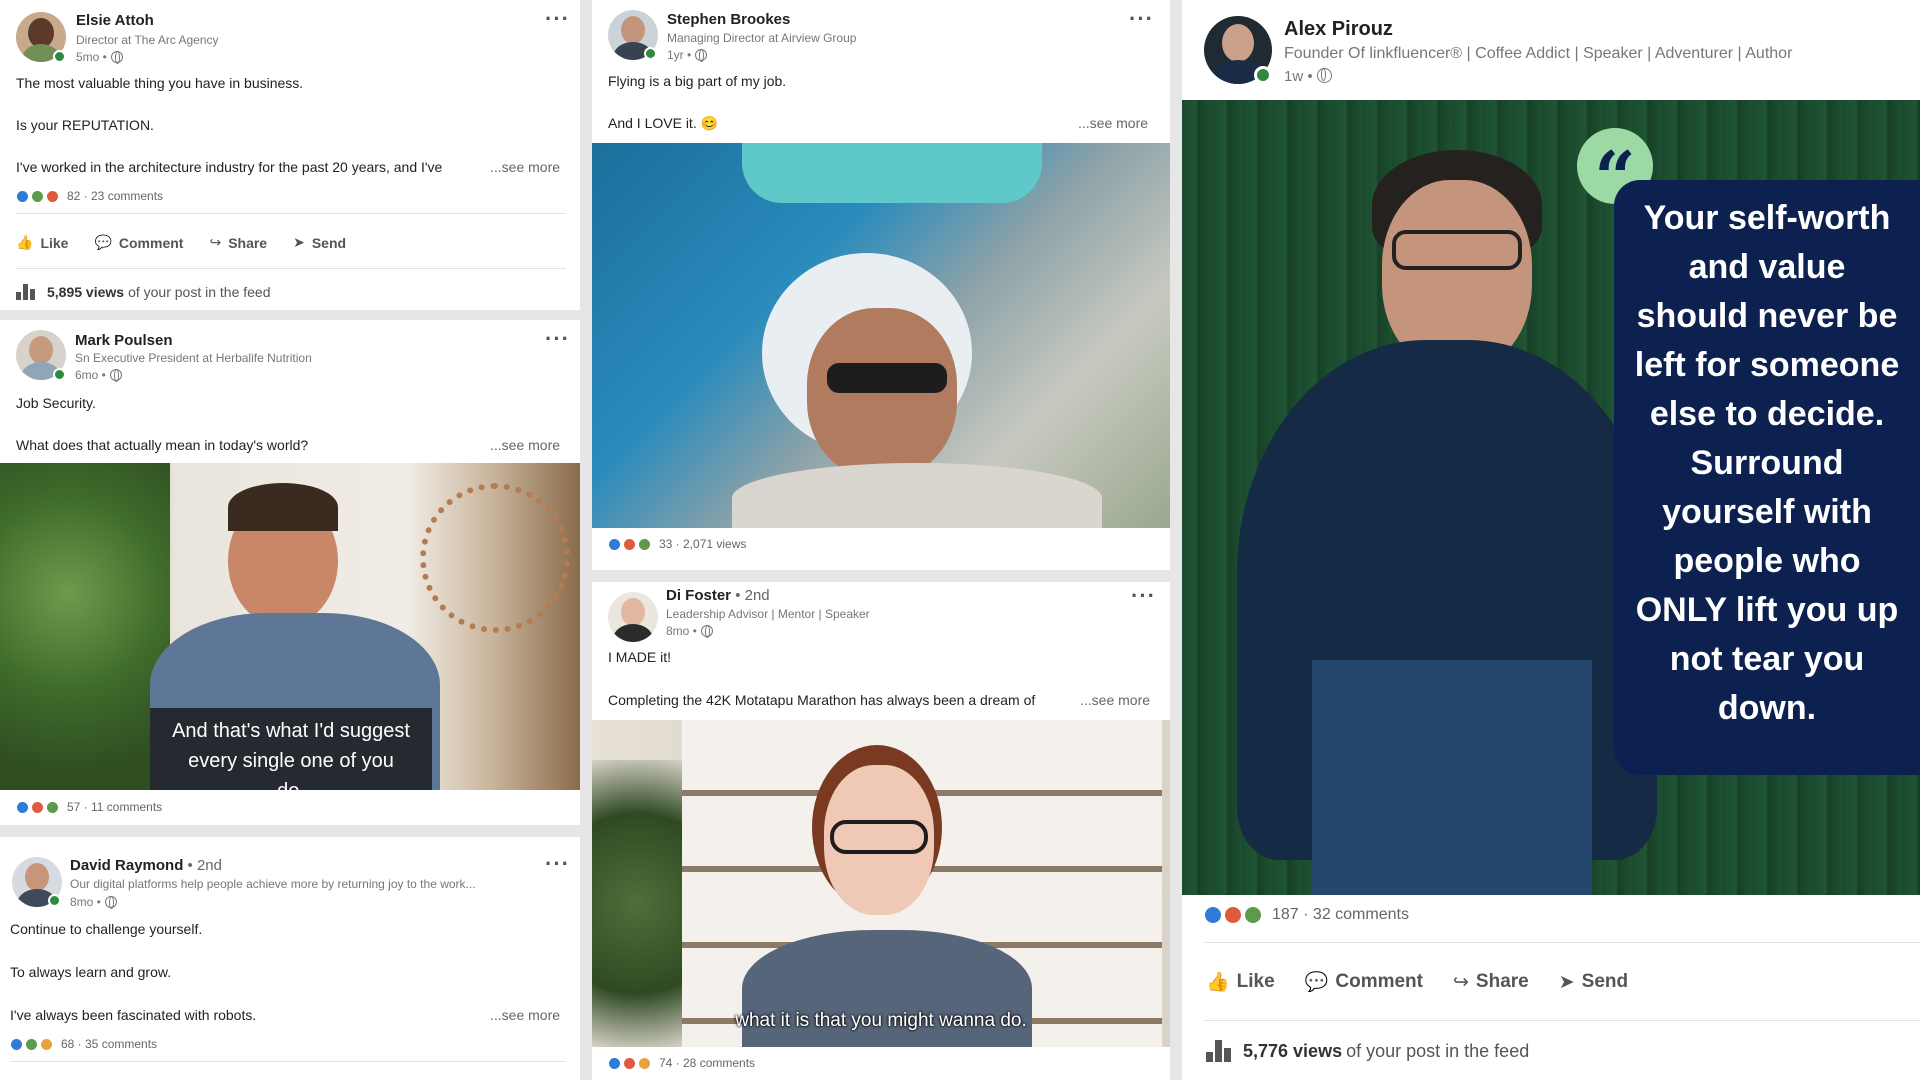 Image resolution: width=1920 pixels, height=1080 pixels. What do you see at coordinates (89, 807) in the screenshot?
I see `reactions-summary: 57 · 11 comments` at bounding box center [89, 807].